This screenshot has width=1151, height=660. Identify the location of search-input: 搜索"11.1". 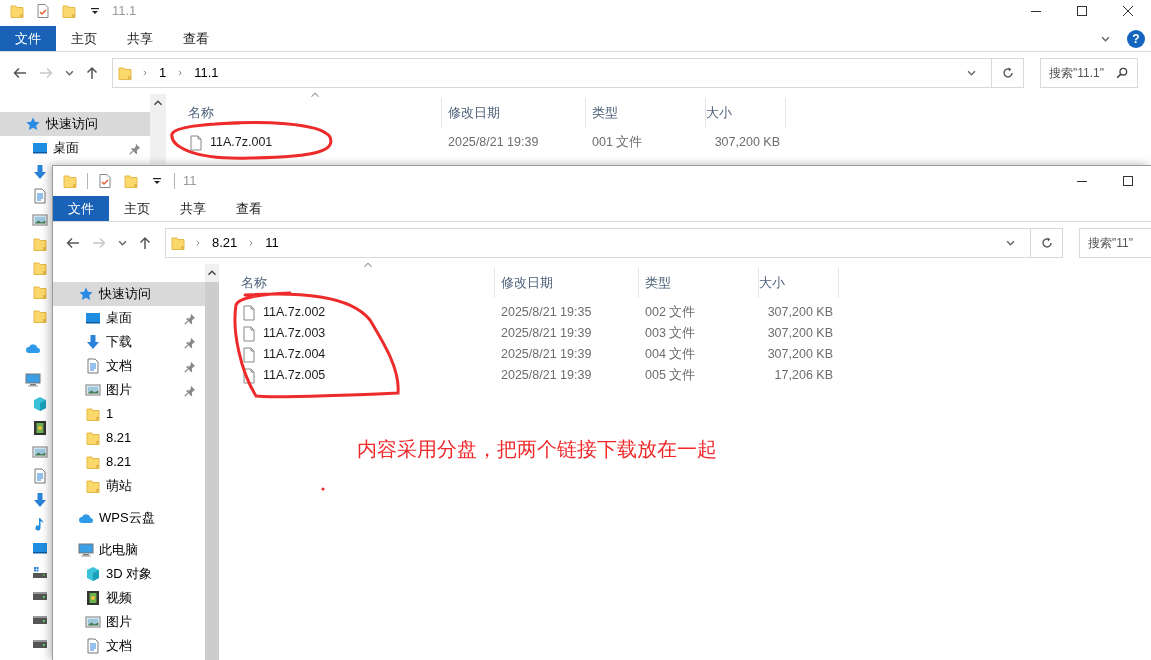
(1080, 73).